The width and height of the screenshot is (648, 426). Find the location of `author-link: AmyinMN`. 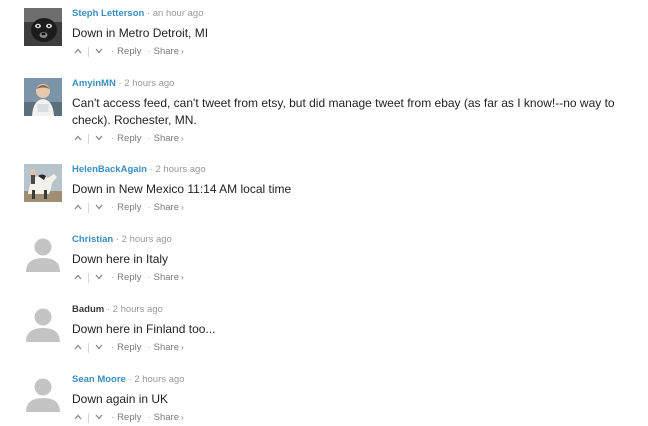

author-link: AmyinMN is located at coordinates (94, 83).